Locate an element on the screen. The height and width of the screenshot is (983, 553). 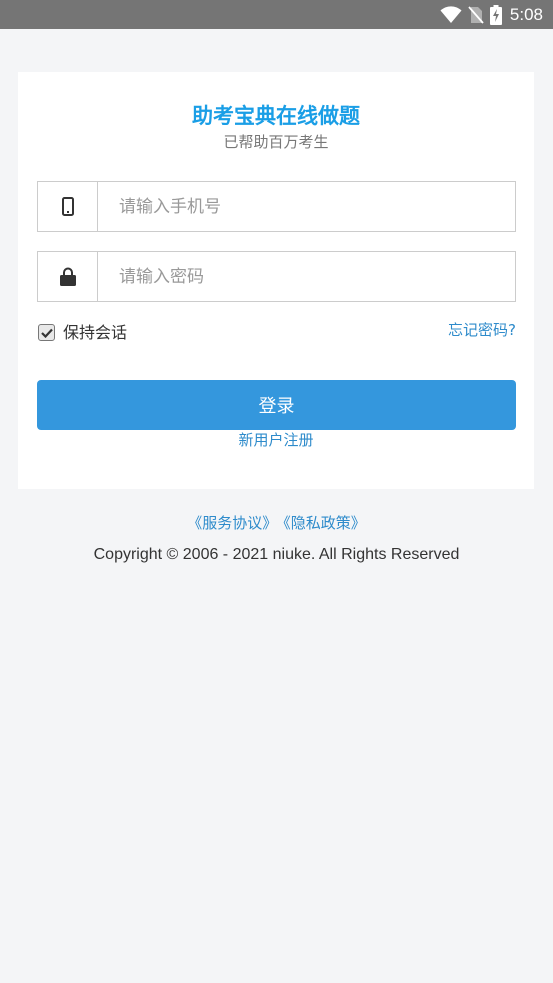
app-title: 助考宝典在线做题 is located at coordinates (276, 116).